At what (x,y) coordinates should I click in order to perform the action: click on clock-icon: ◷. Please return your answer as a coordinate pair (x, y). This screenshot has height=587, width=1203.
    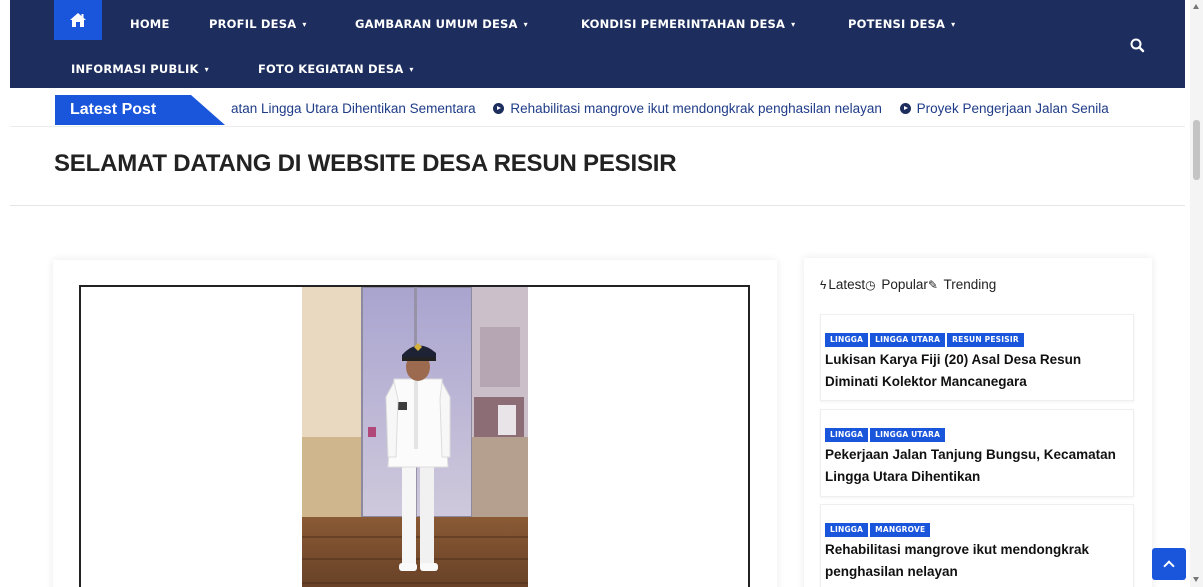
    Looking at the image, I should click on (870, 285).